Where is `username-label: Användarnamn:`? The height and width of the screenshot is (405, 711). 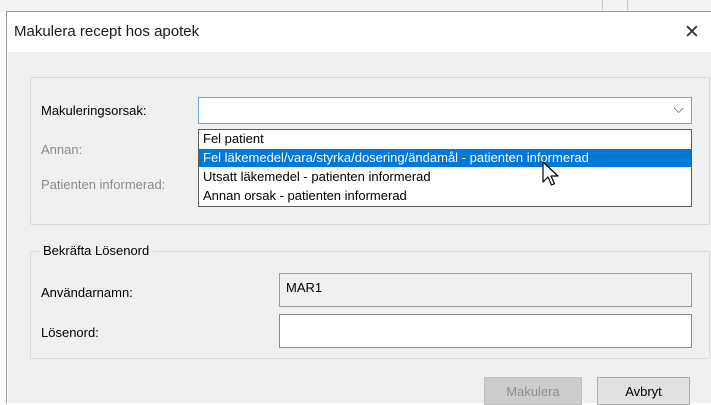 username-label: Användarnamn: is located at coordinates (87, 292).